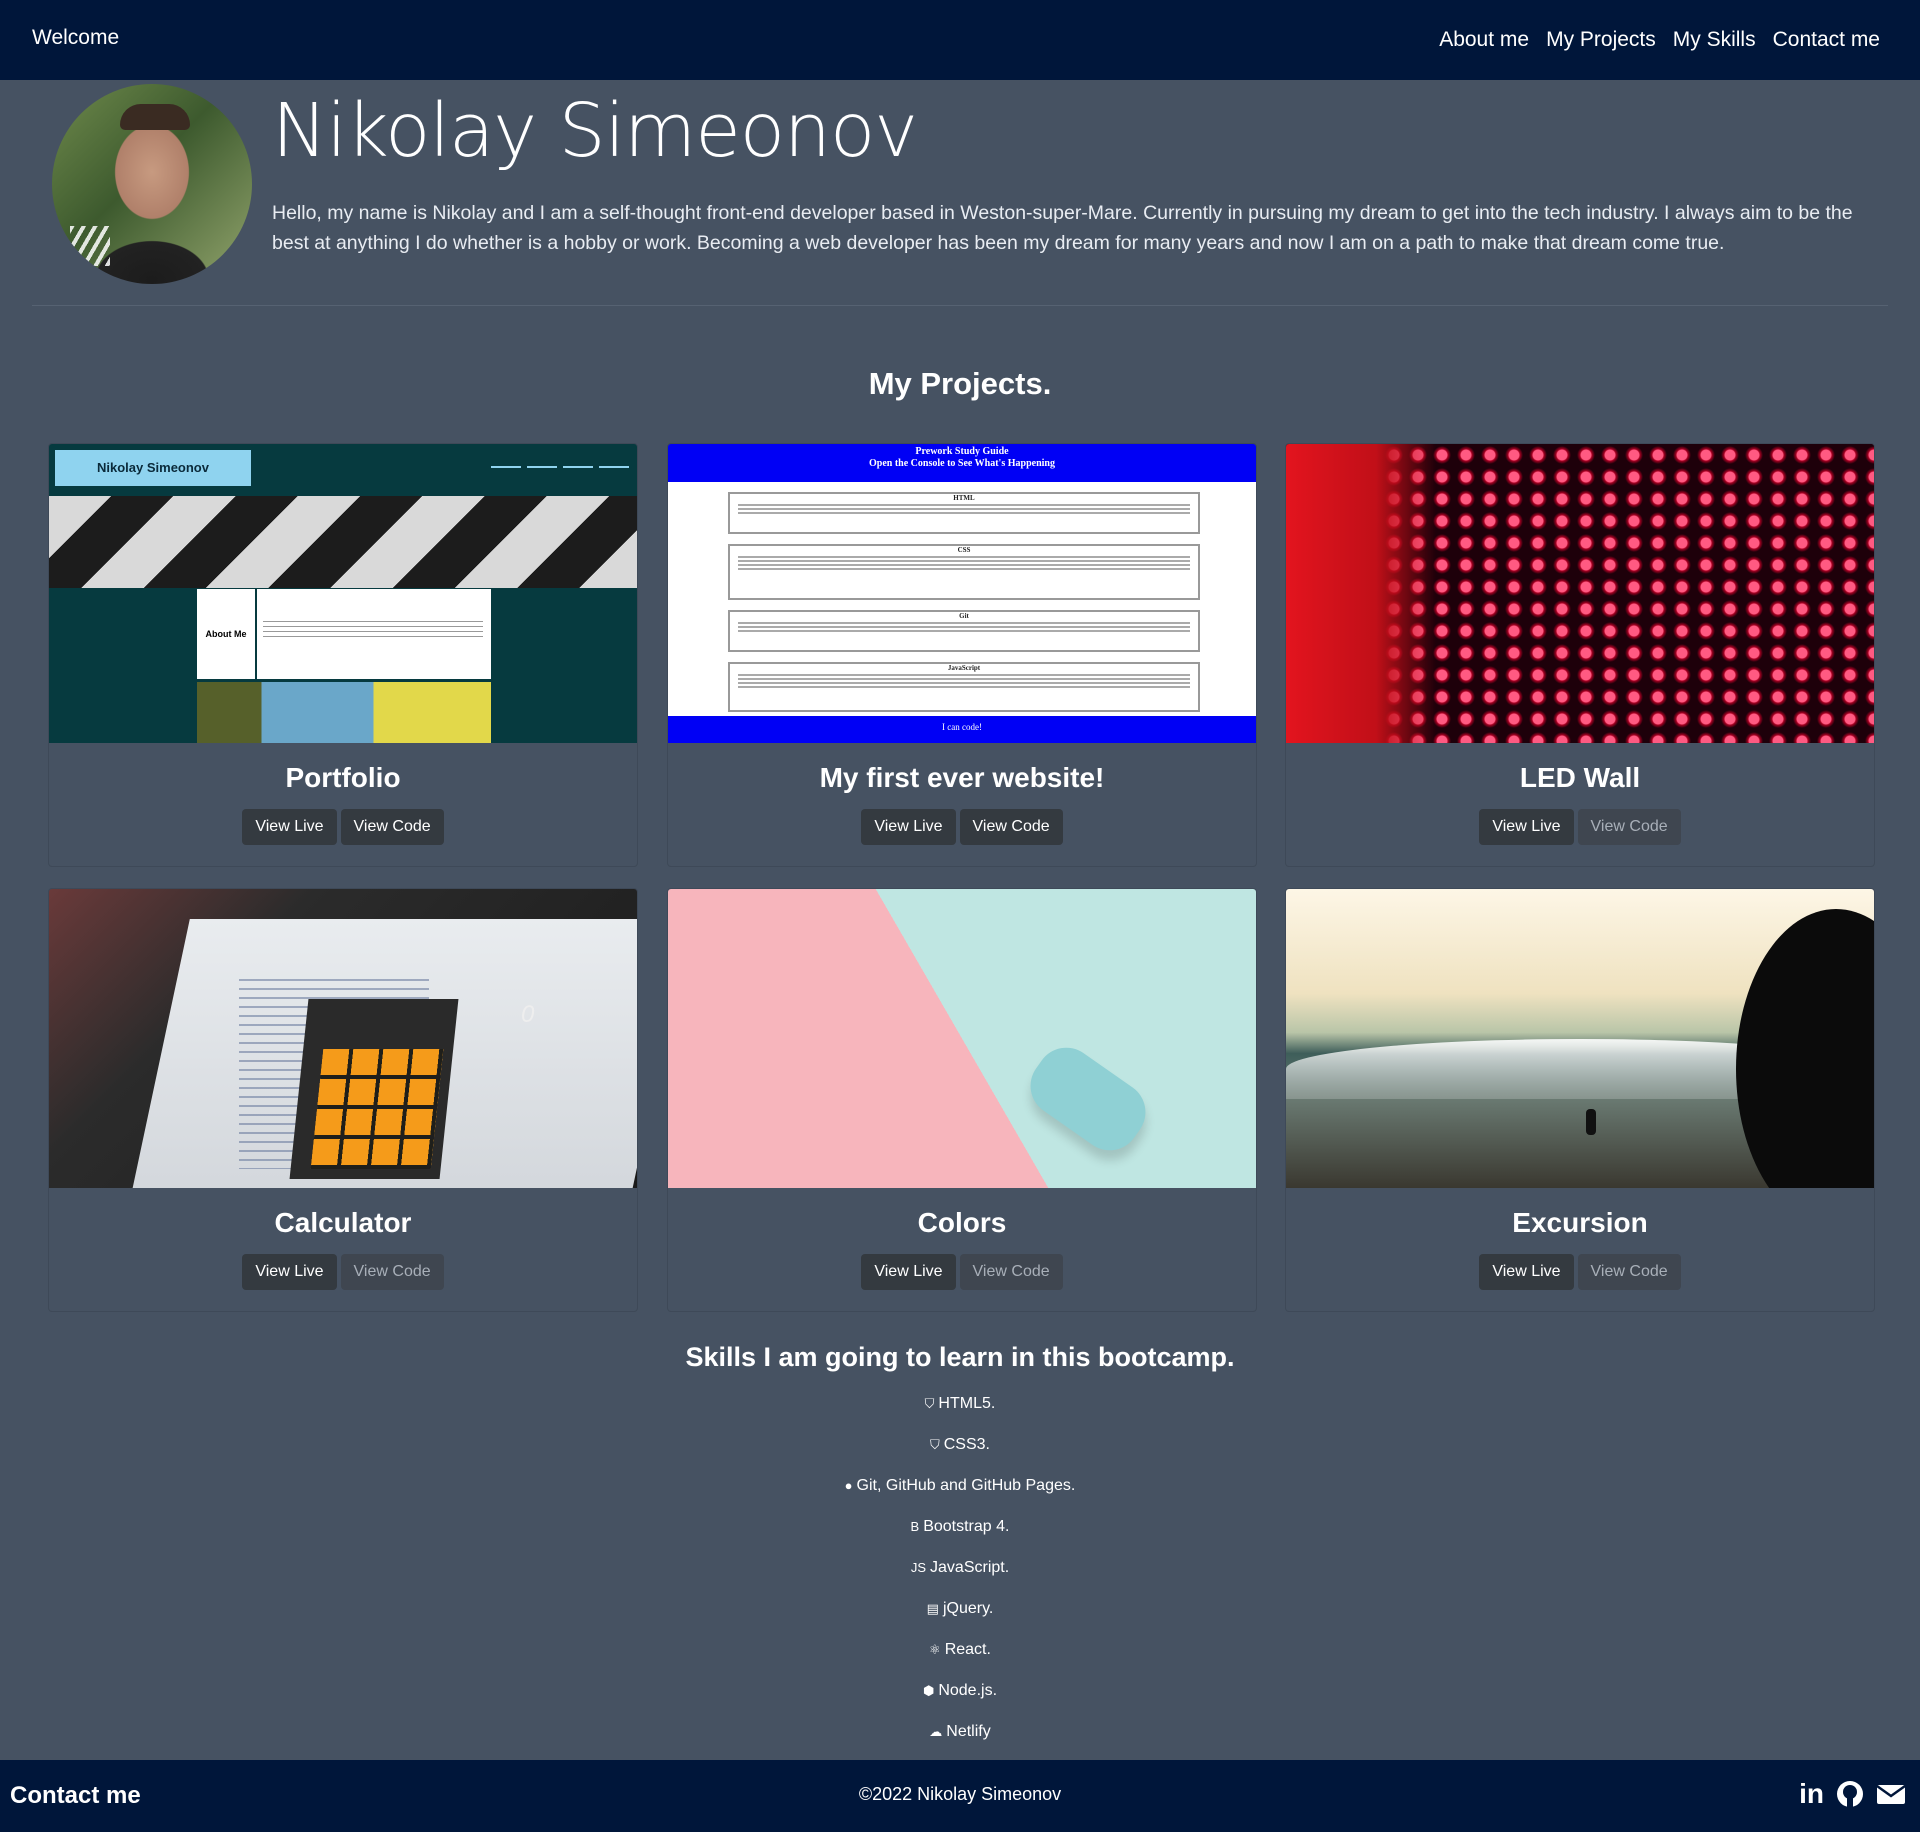 This screenshot has width=1920, height=1832. I want to click on github-icon, so click(1850, 1794).